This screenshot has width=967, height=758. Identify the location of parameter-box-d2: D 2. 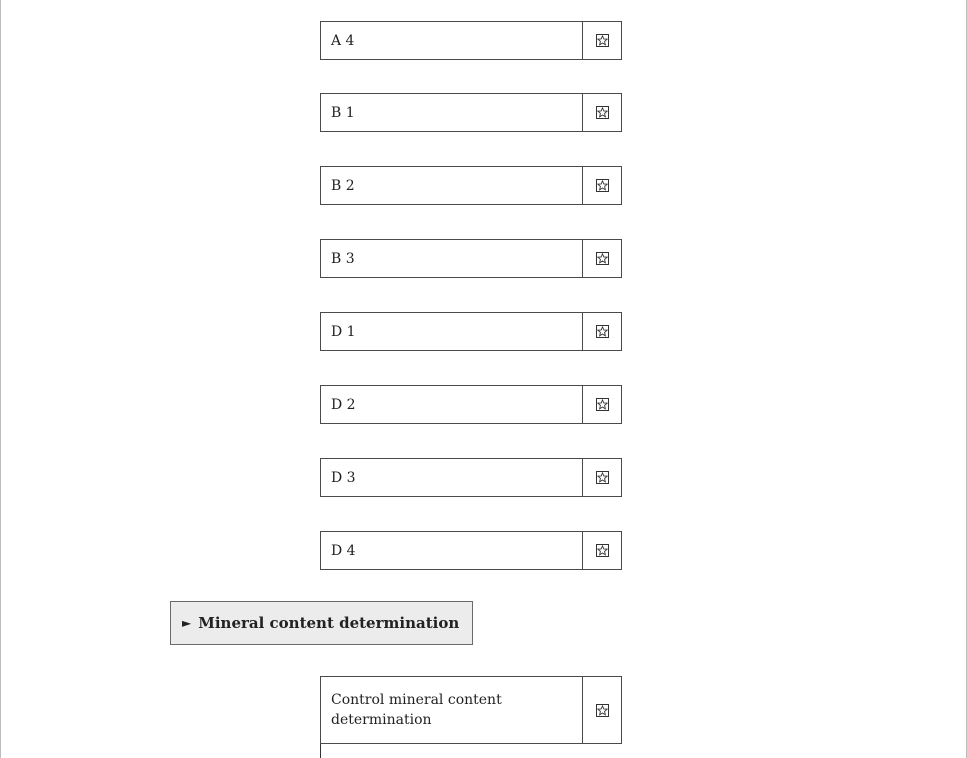
(471, 404).